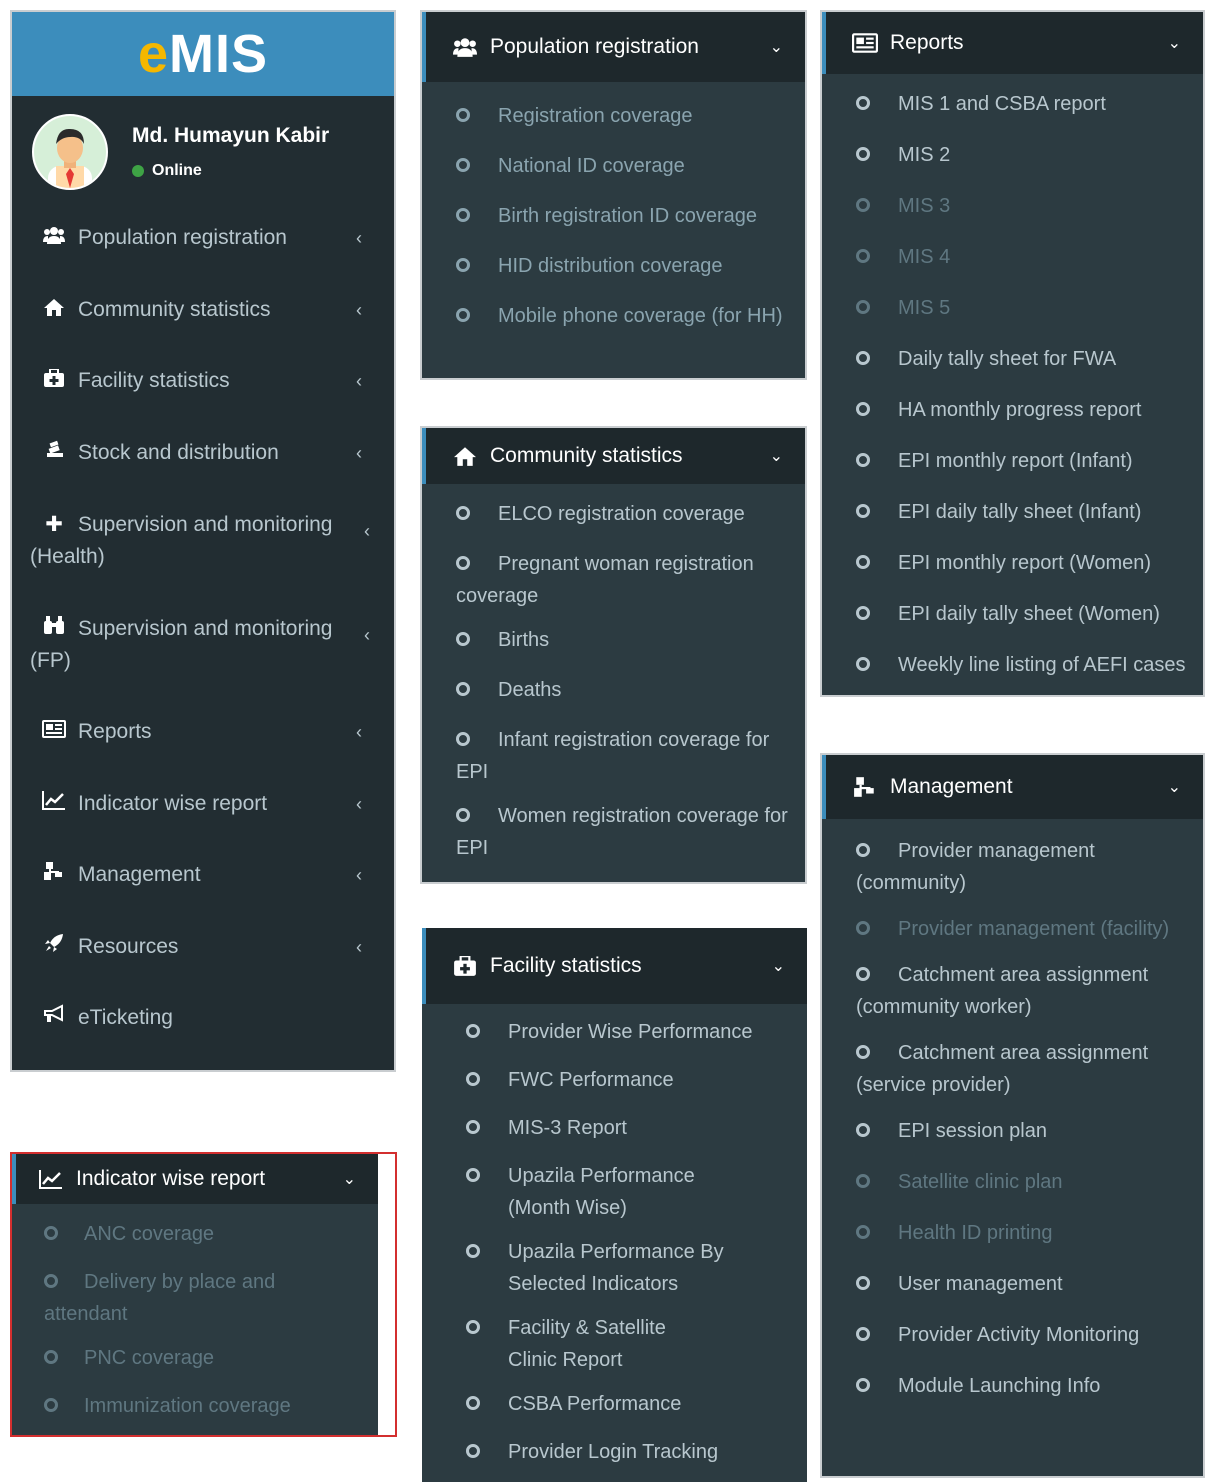  Describe the element at coordinates (203, 732) in the screenshot. I see `sidebar-item-reports: Reports ‹` at that location.